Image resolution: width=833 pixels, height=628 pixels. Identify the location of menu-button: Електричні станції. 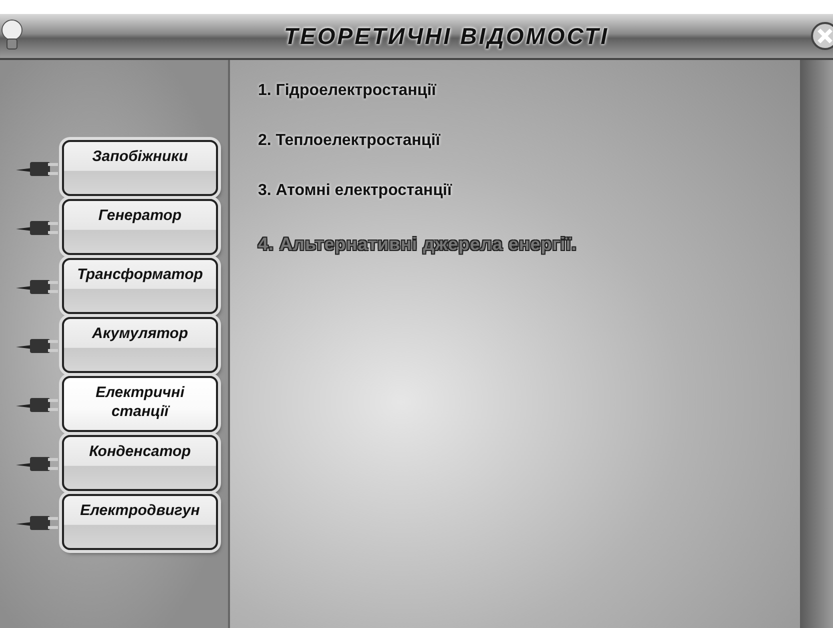
(140, 404).